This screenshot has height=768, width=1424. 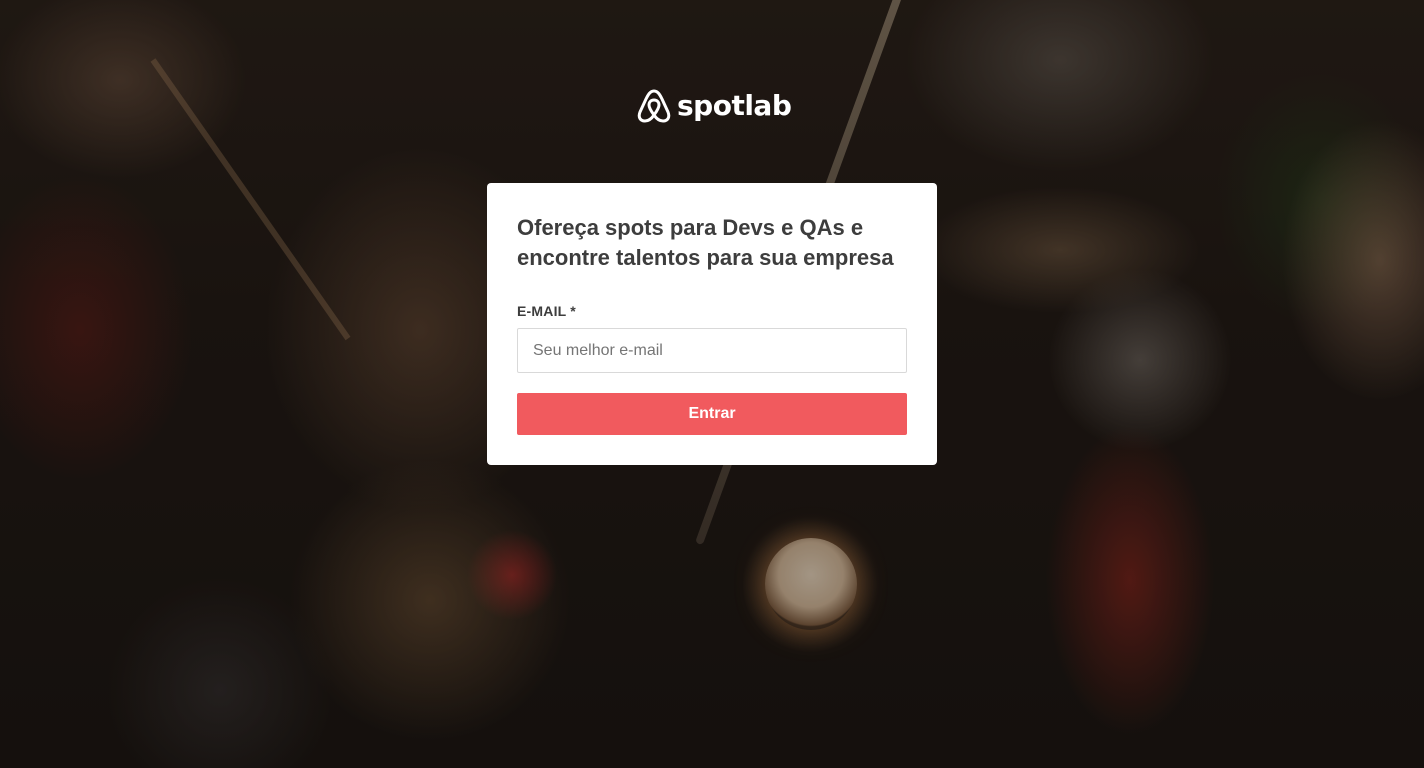 What do you see at coordinates (734, 105) in the screenshot?
I see `brand-name: spotlab` at bounding box center [734, 105].